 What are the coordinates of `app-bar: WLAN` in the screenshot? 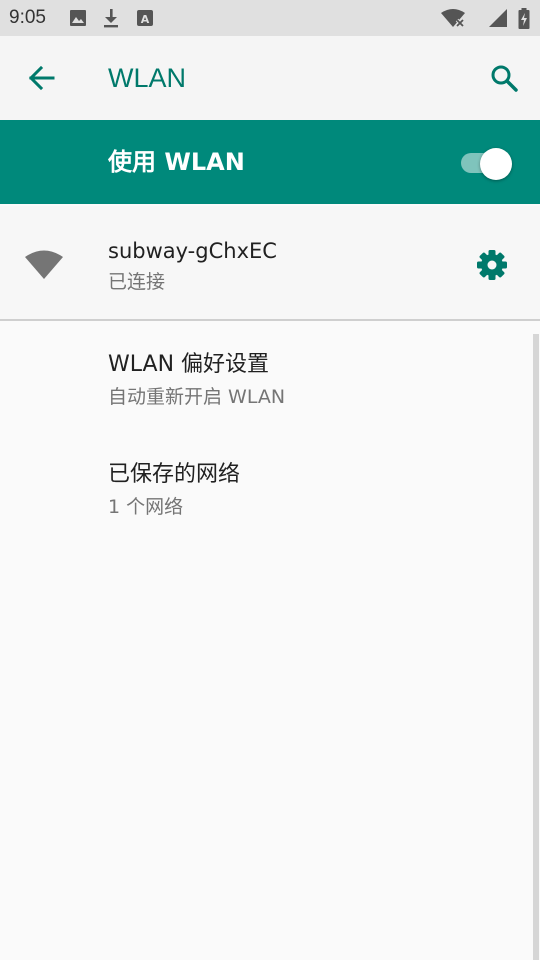 It's located at (270, 78).